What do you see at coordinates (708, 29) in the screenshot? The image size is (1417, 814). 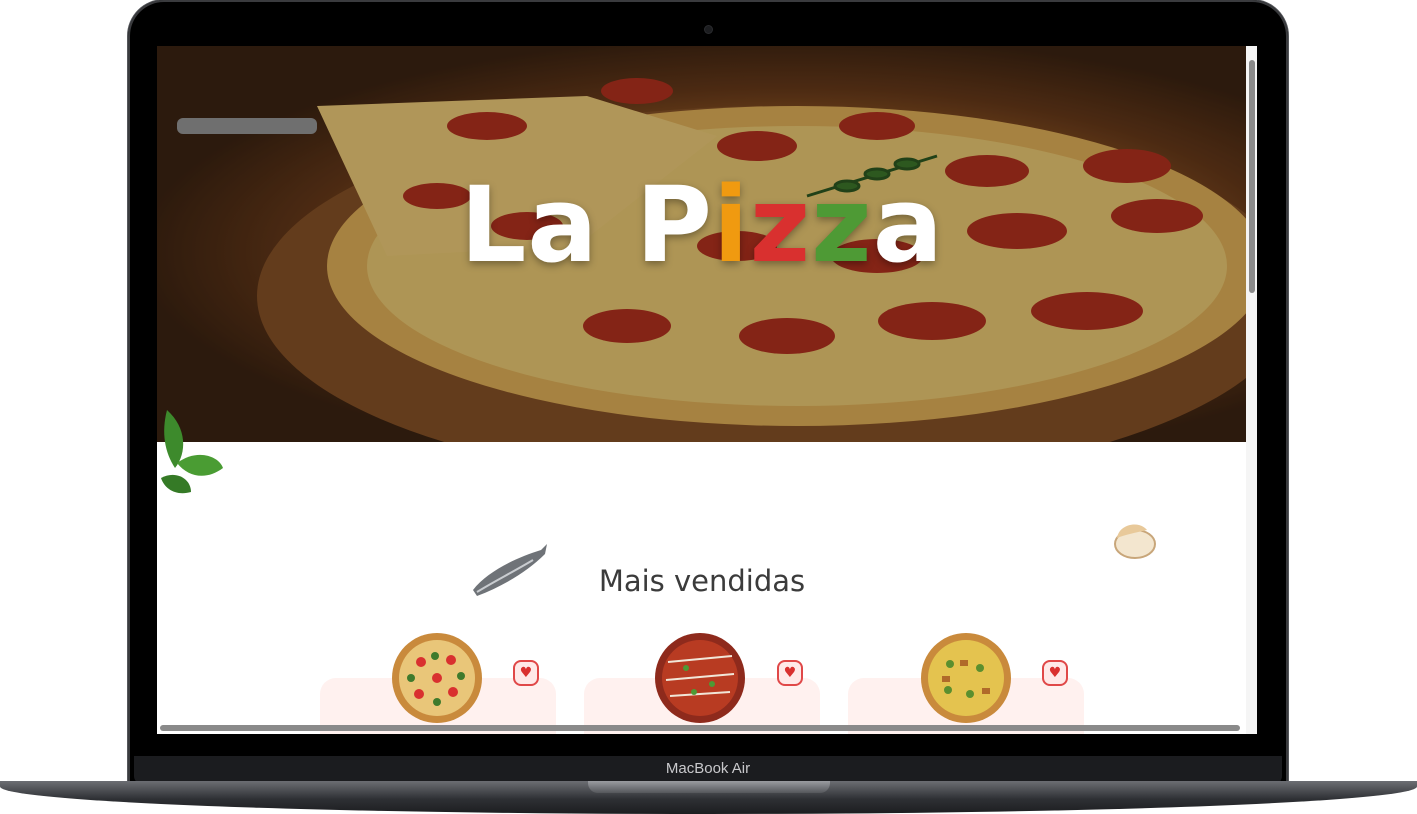 I see `camera-icon` at bounding box center [708, 29].